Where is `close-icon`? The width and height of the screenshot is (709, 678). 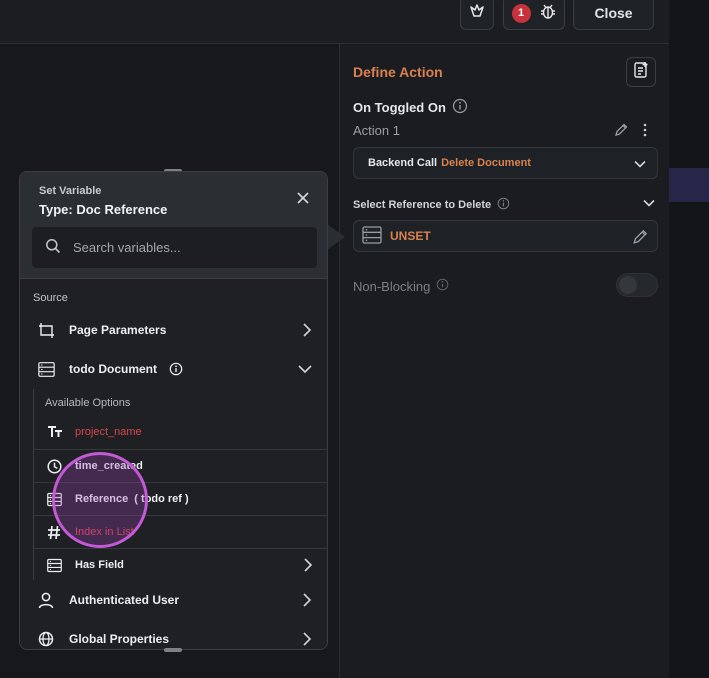
close-icon is located at coordinates (303, 200).